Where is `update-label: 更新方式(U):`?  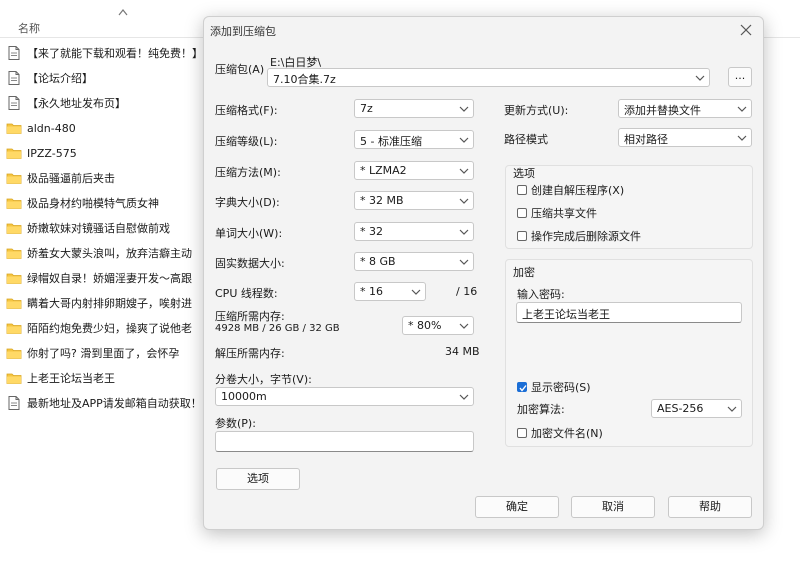
update-label: 更新方式(U): is located at coordinates (536, 110).